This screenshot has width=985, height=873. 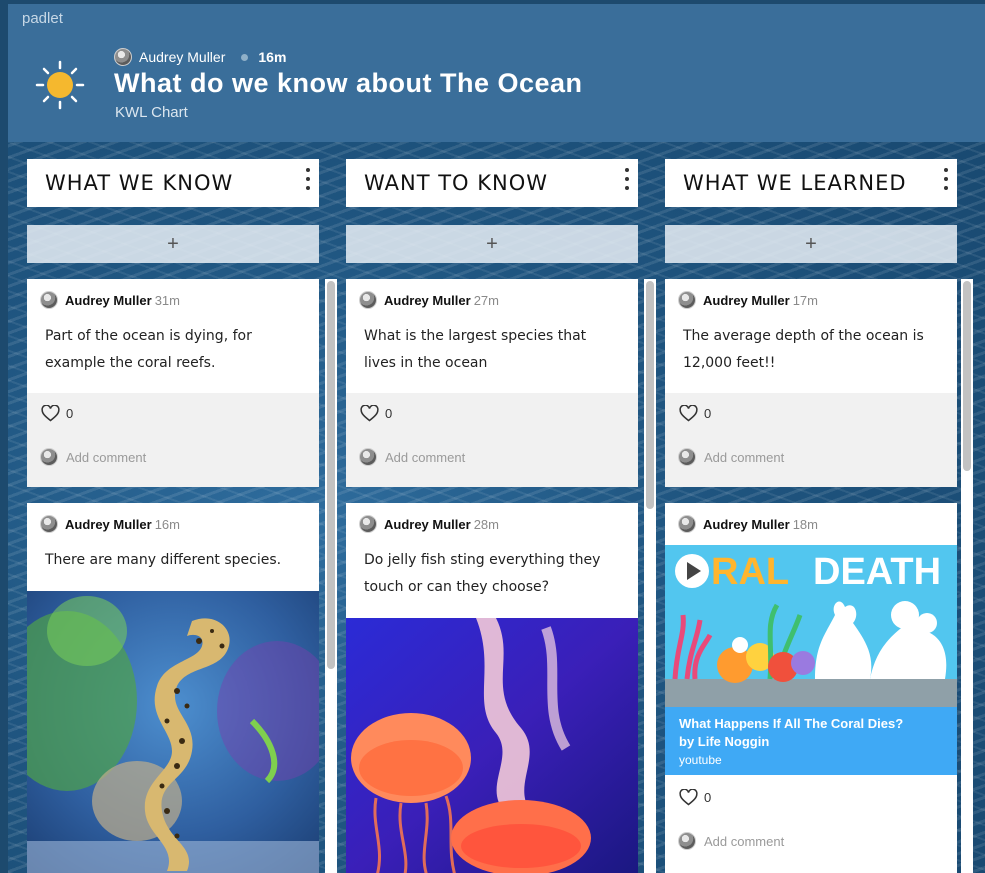 What do you see at coordinates (60, 85) in the screenshot?
I see `sun-icon` at bounding box center [60, 85].